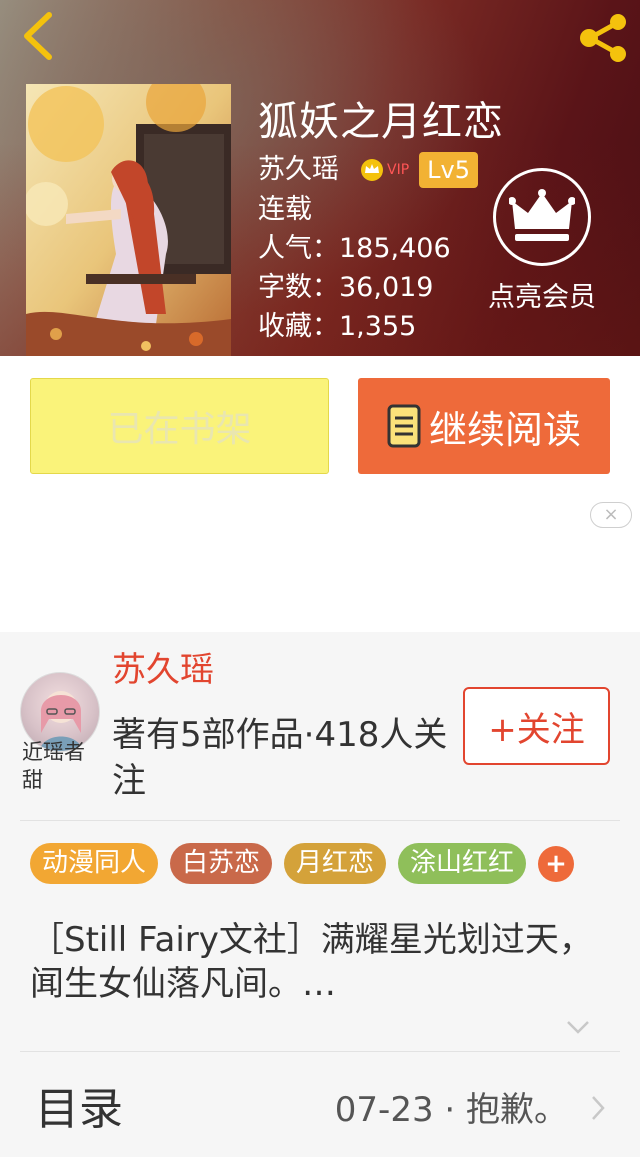  I want to click on chevron-down-icon, so click(578, 1028).